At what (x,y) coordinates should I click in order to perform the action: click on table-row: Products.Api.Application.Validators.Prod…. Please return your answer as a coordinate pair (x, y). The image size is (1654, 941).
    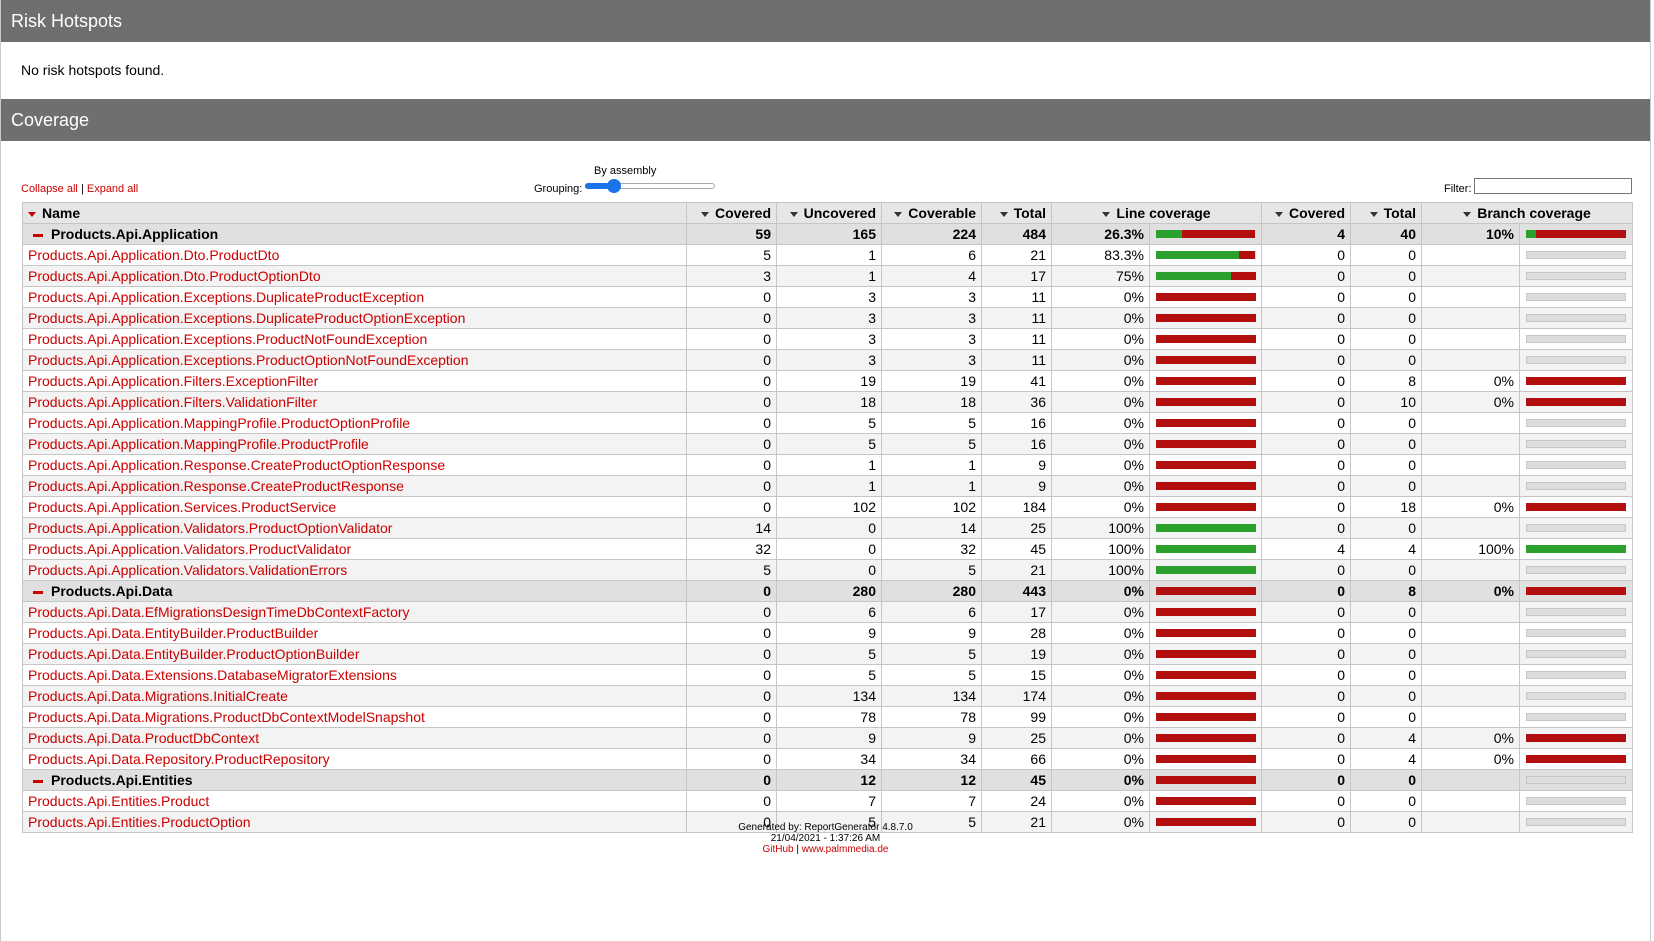
    Looking at the image, I should click on (828, 549).